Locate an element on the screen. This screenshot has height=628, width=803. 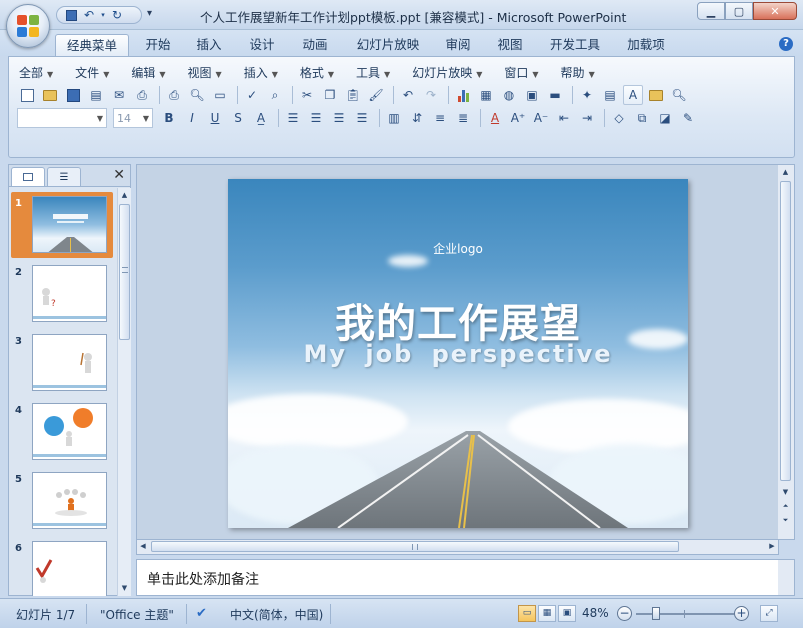
italic-icon: I is located at coordinates (192, 118).